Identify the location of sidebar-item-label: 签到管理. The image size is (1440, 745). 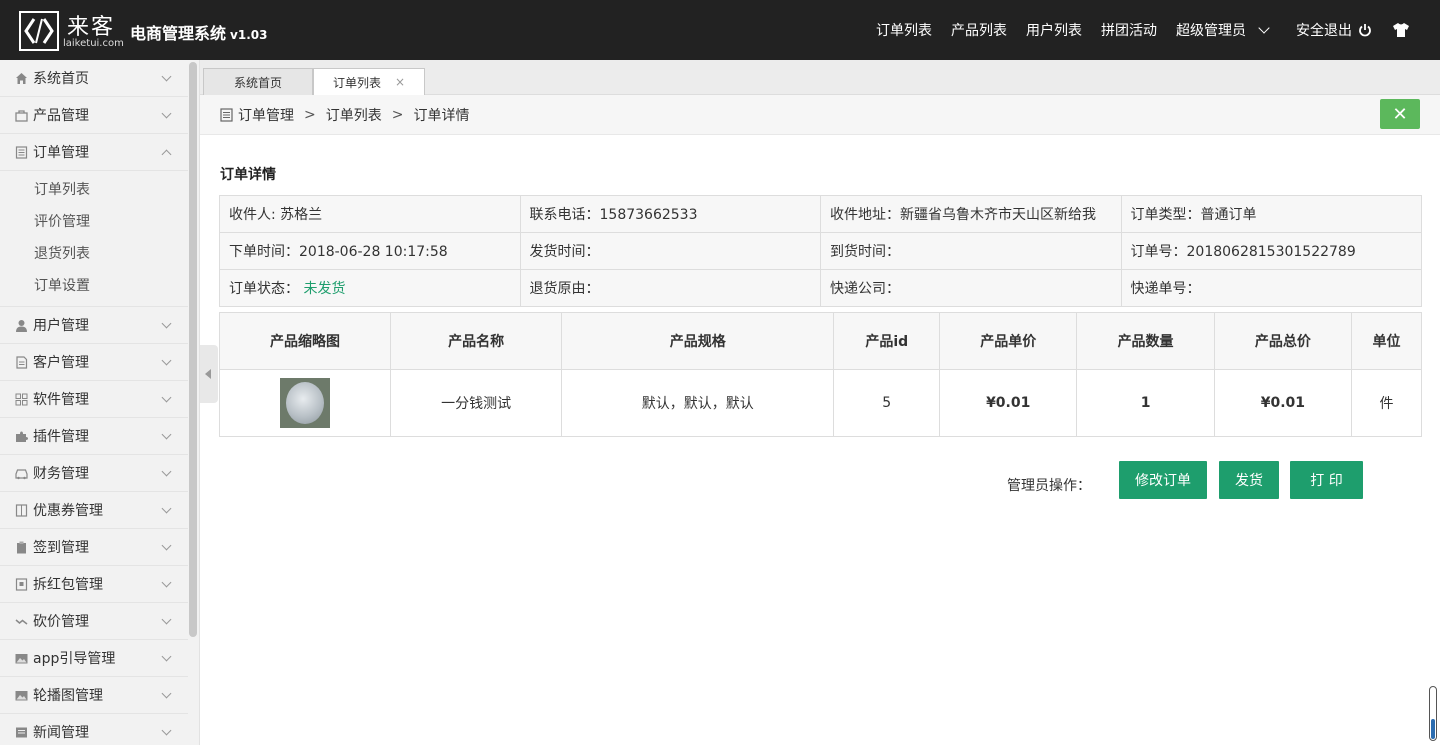
(61, 548).